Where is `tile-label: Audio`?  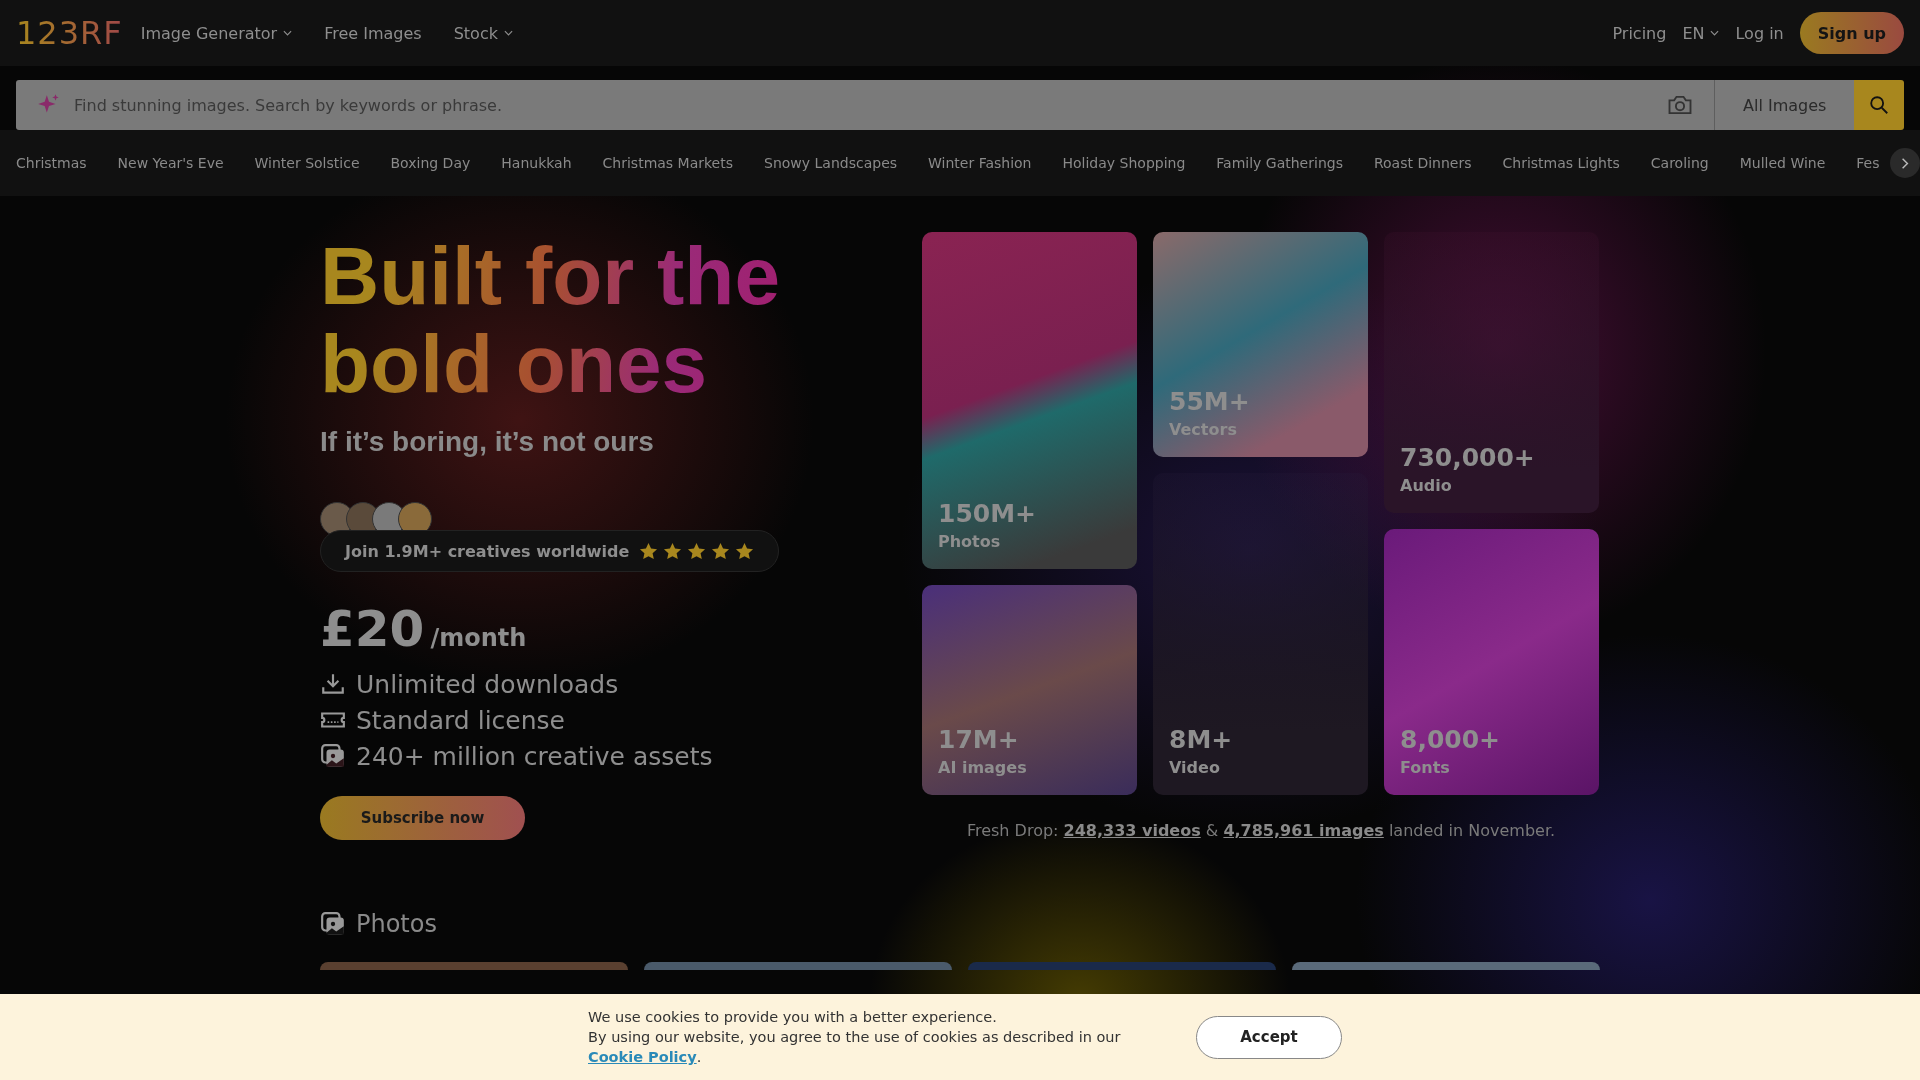
tile-label: Audio is located at coordinates (1426, 485).